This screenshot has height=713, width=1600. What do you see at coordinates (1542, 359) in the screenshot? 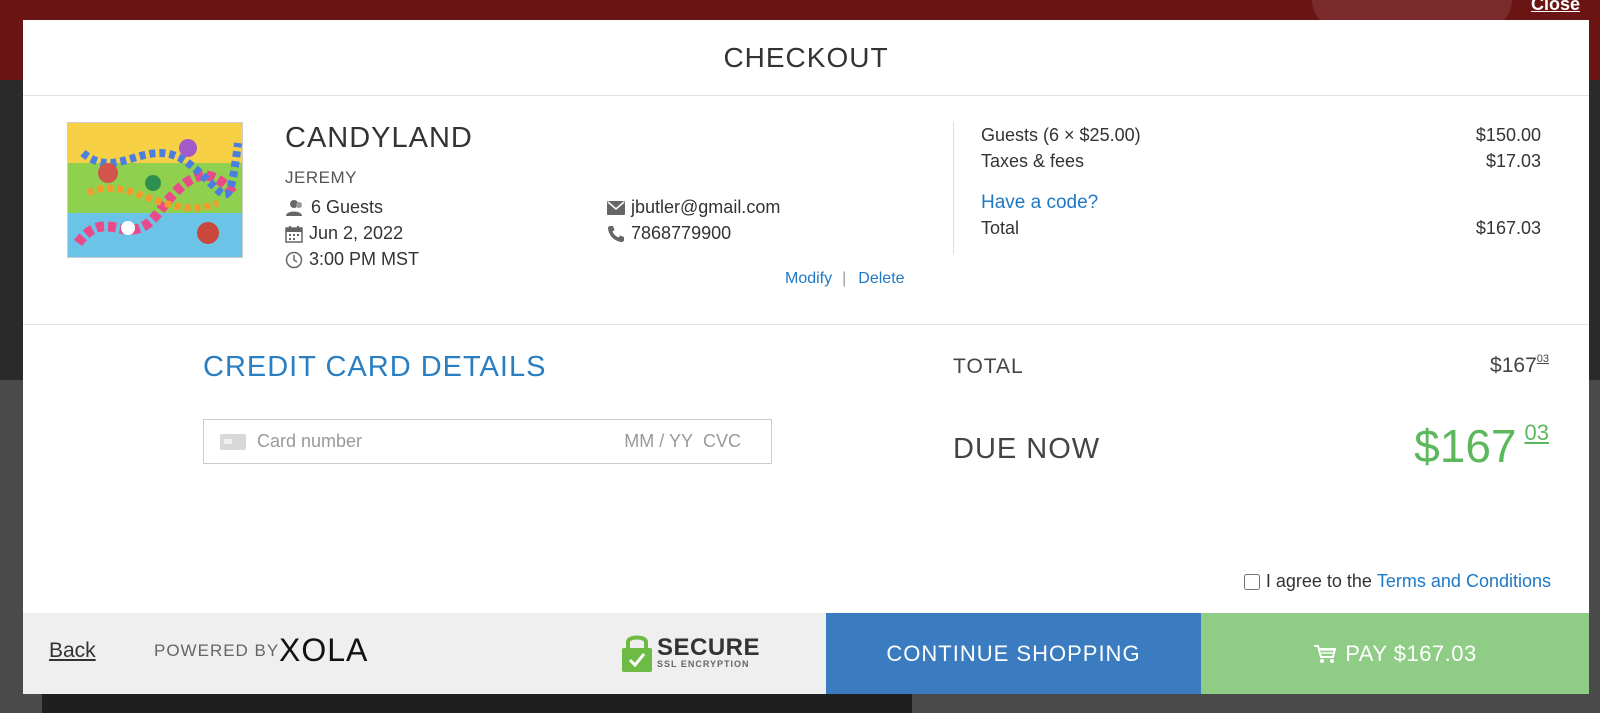
I see `payment-total-cents: 03` at bounding box center [1542, 359].